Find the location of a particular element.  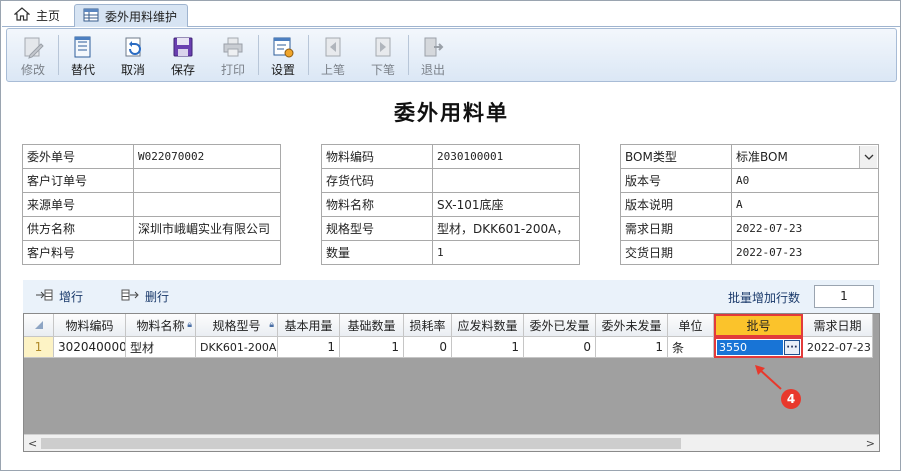

col-header-batch-no: 批号 is located at coordinates (758, 325).